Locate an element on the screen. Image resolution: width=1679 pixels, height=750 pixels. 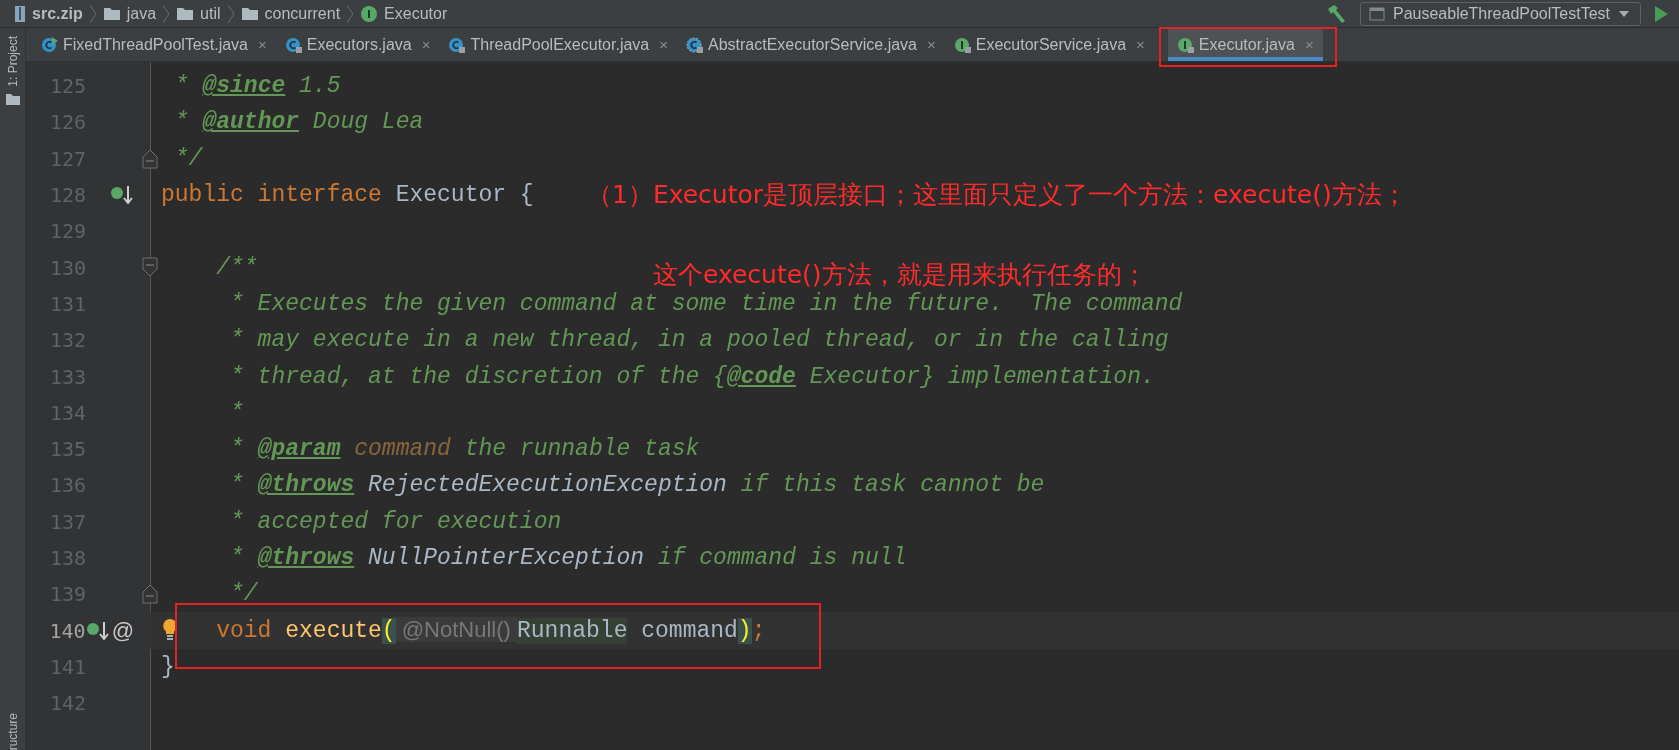
breadcrumb-item: concurrent is located at coordinates (302, 13).